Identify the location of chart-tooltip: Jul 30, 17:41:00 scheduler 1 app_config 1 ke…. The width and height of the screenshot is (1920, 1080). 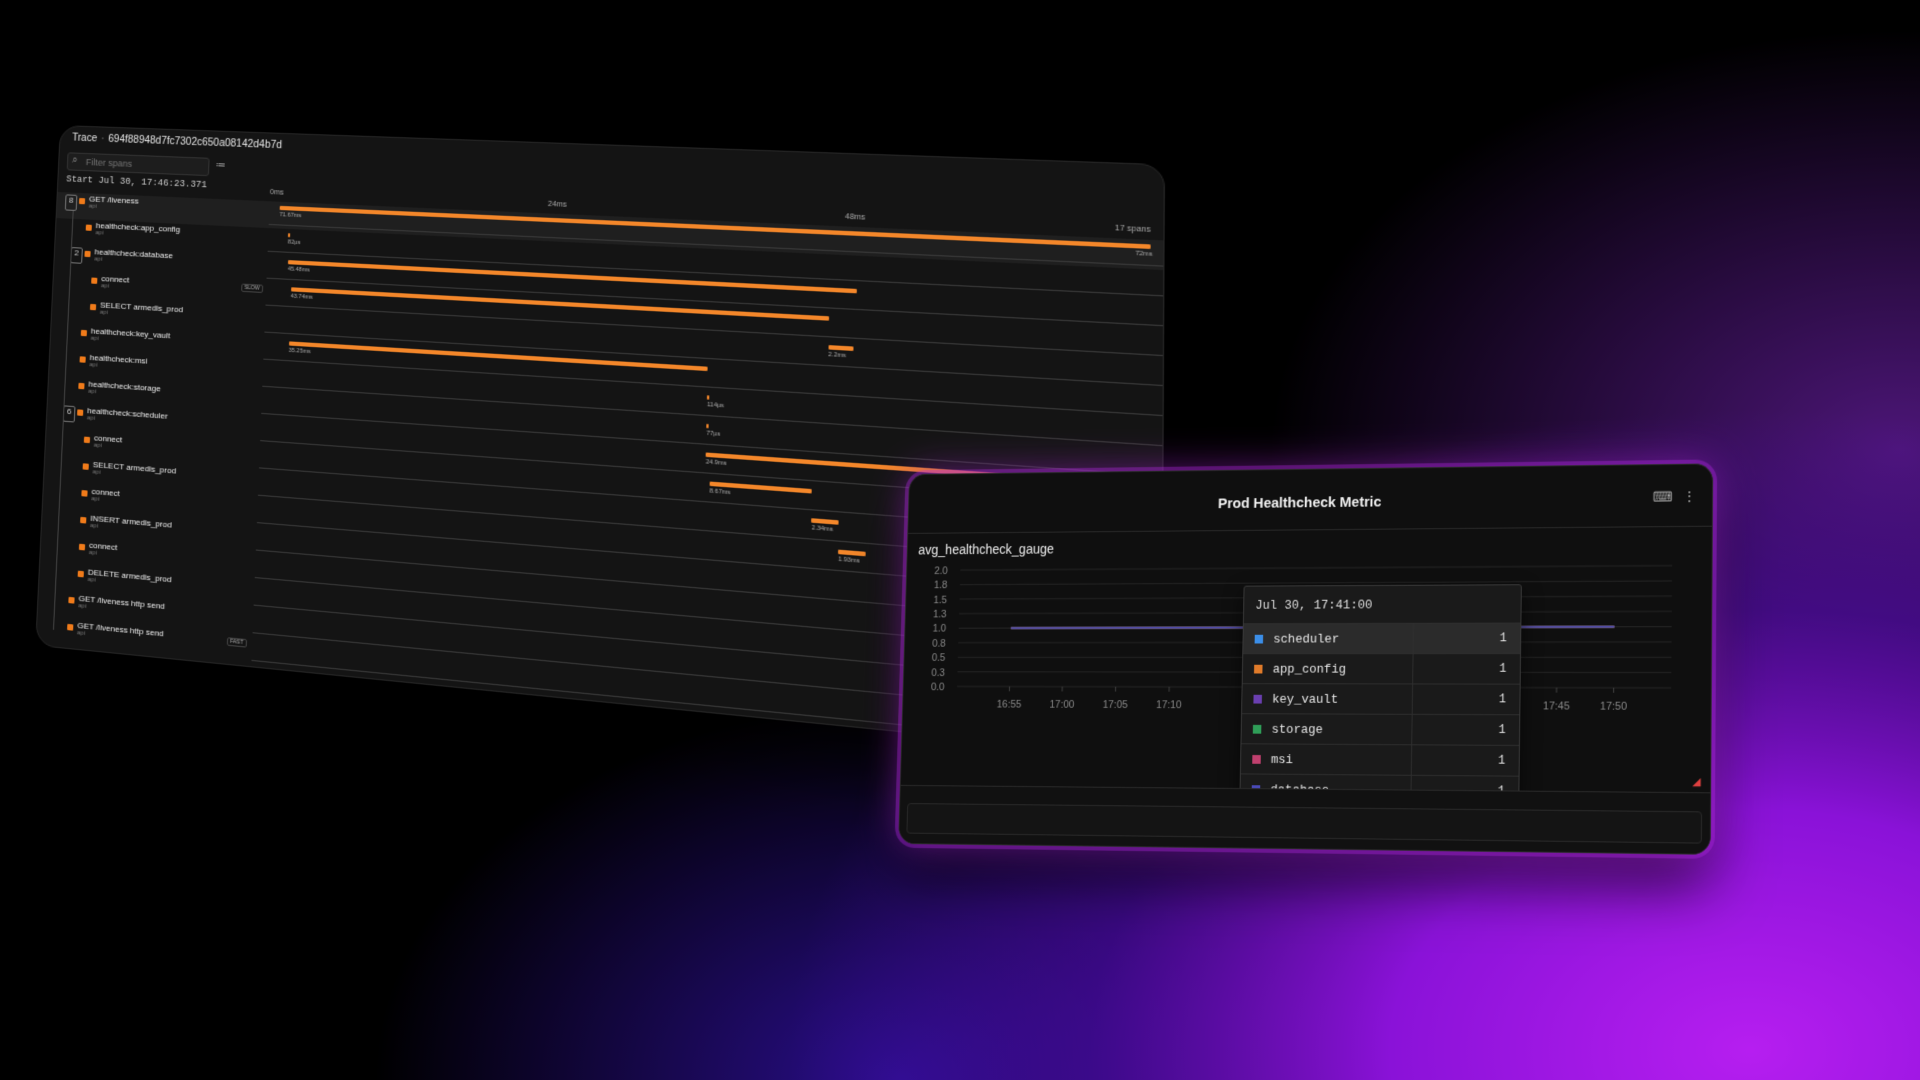
(1380, 699).